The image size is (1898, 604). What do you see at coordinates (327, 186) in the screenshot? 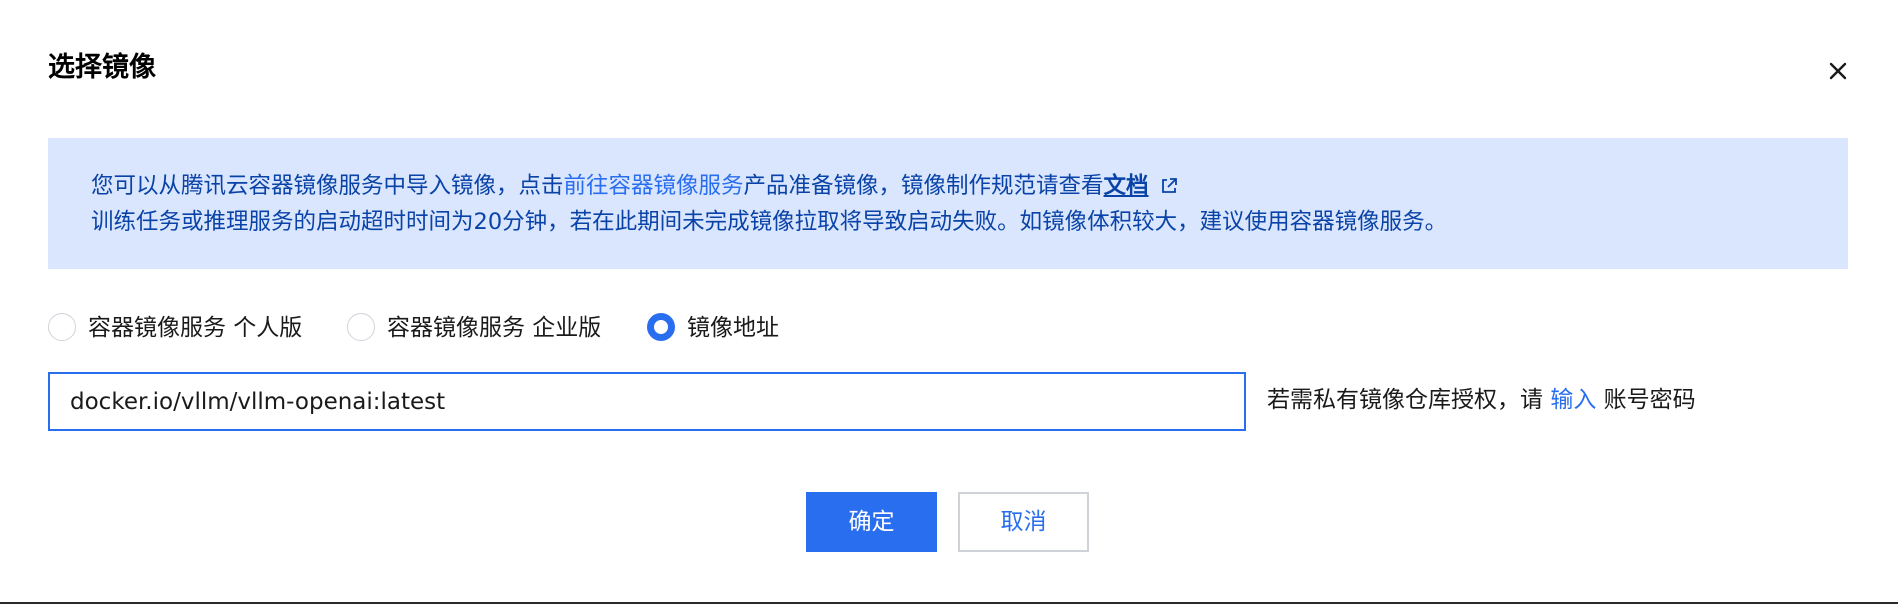
I see `notice-text: 您可以从腾讯云容器镜像服务中导入镜像，点击` at bounding box center [327, 186].